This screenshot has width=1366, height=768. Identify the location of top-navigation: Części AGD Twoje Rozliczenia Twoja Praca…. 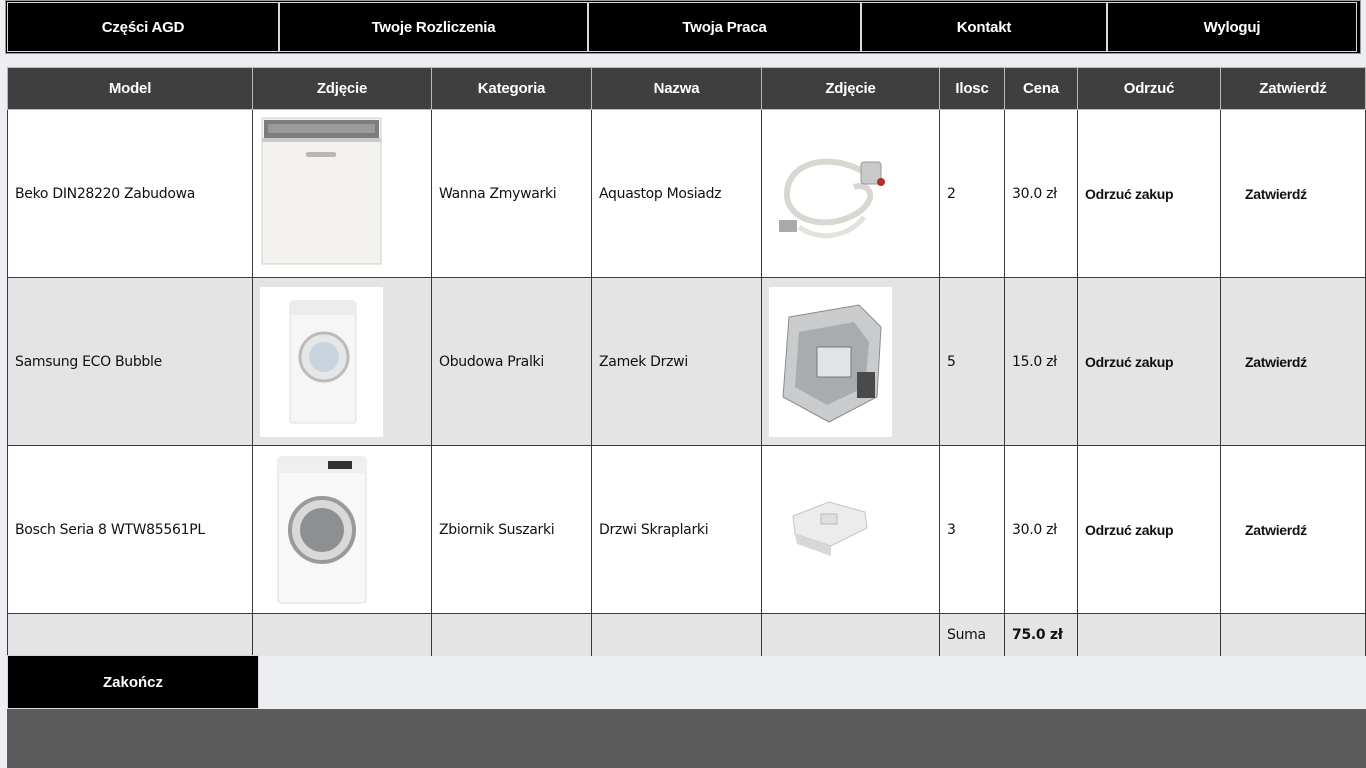
(683, 27).